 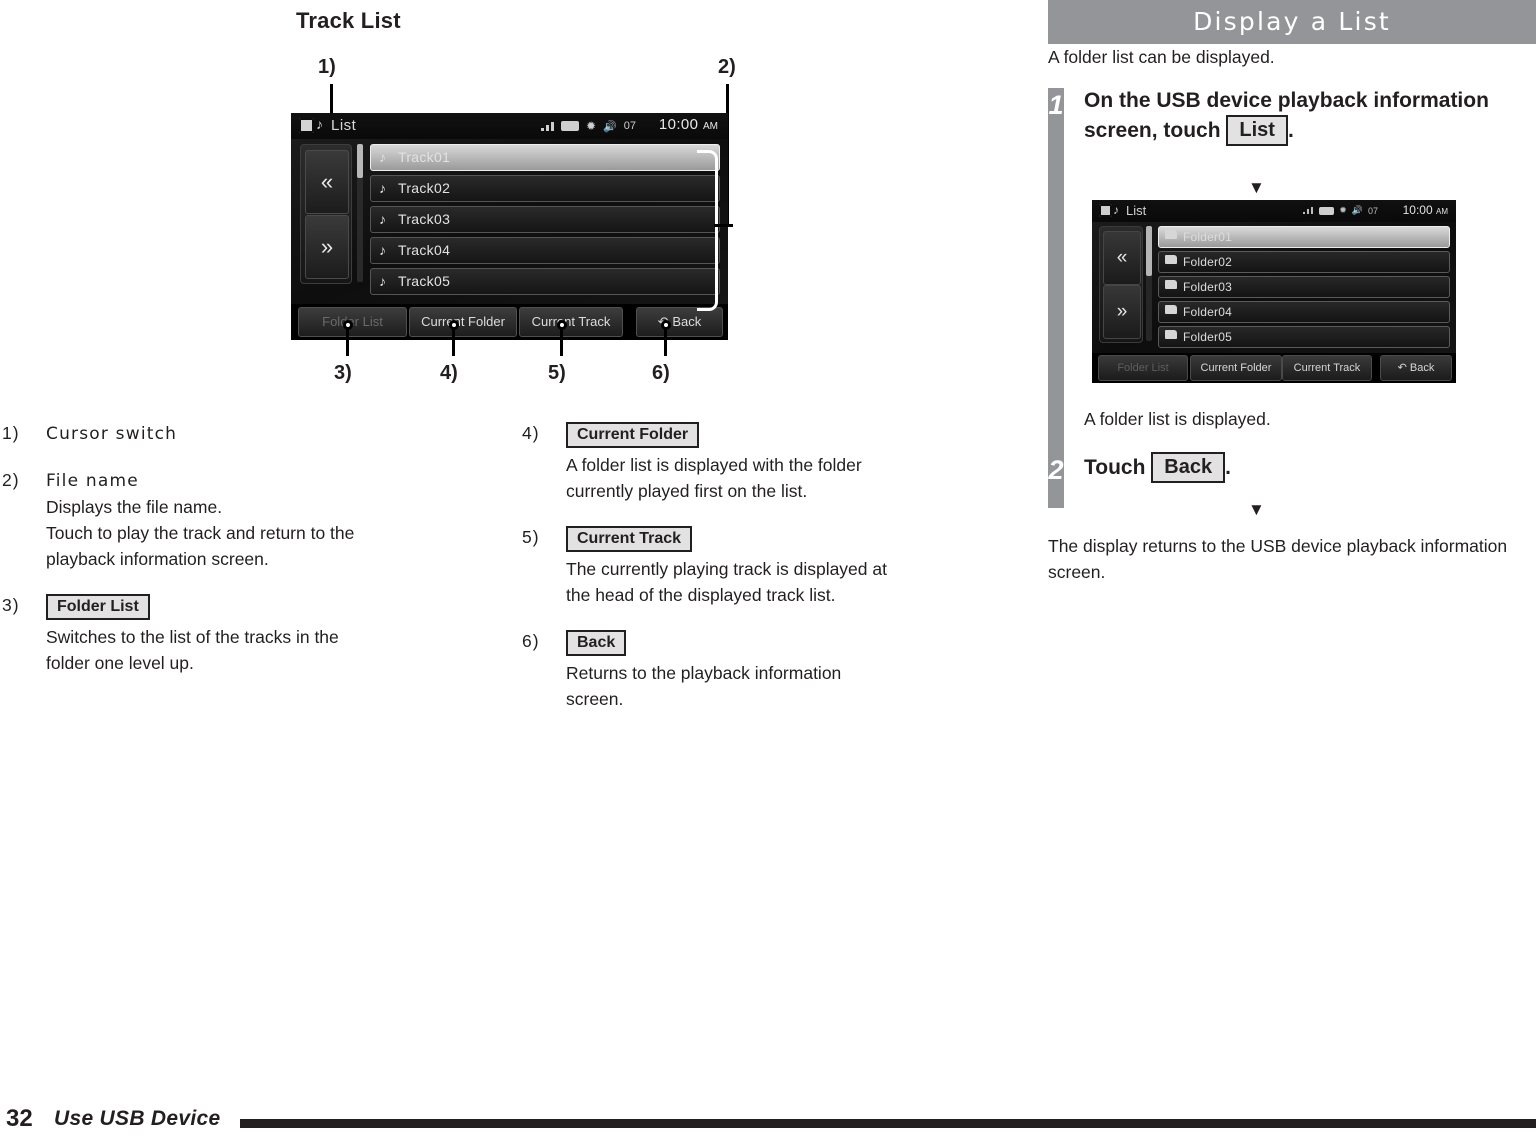 What do you see at coordinates (545, 157) in the screenshot?
I see `list-item: ♪ Track01` at bounding box center [545, 157].